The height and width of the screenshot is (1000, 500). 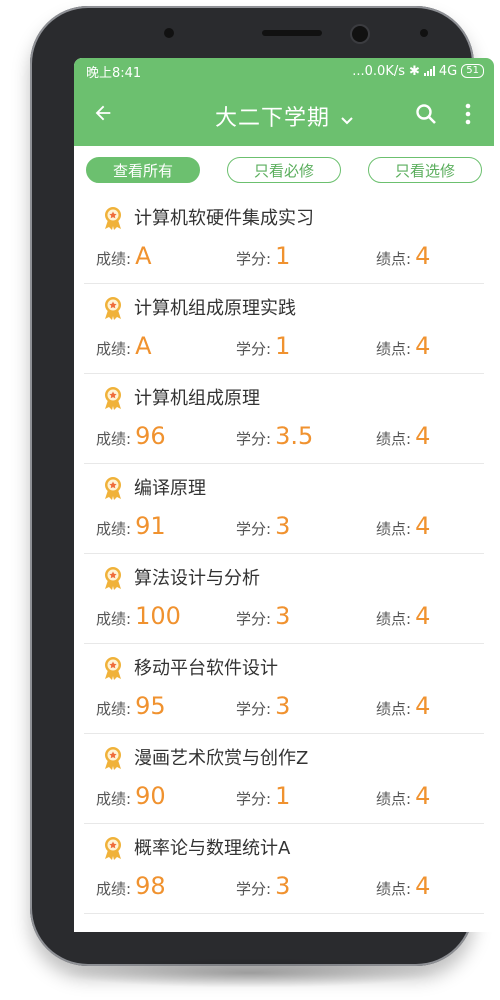 I want to click on chevron-down-icon, so click(x=347, y=120).